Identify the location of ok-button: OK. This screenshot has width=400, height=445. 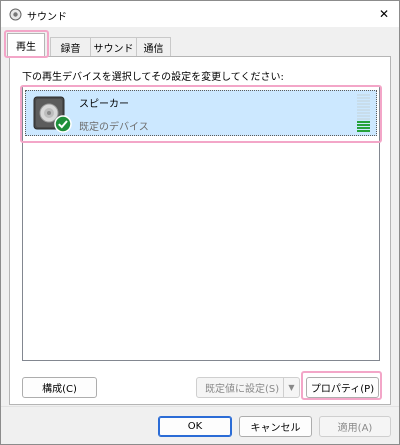
(195, 426).